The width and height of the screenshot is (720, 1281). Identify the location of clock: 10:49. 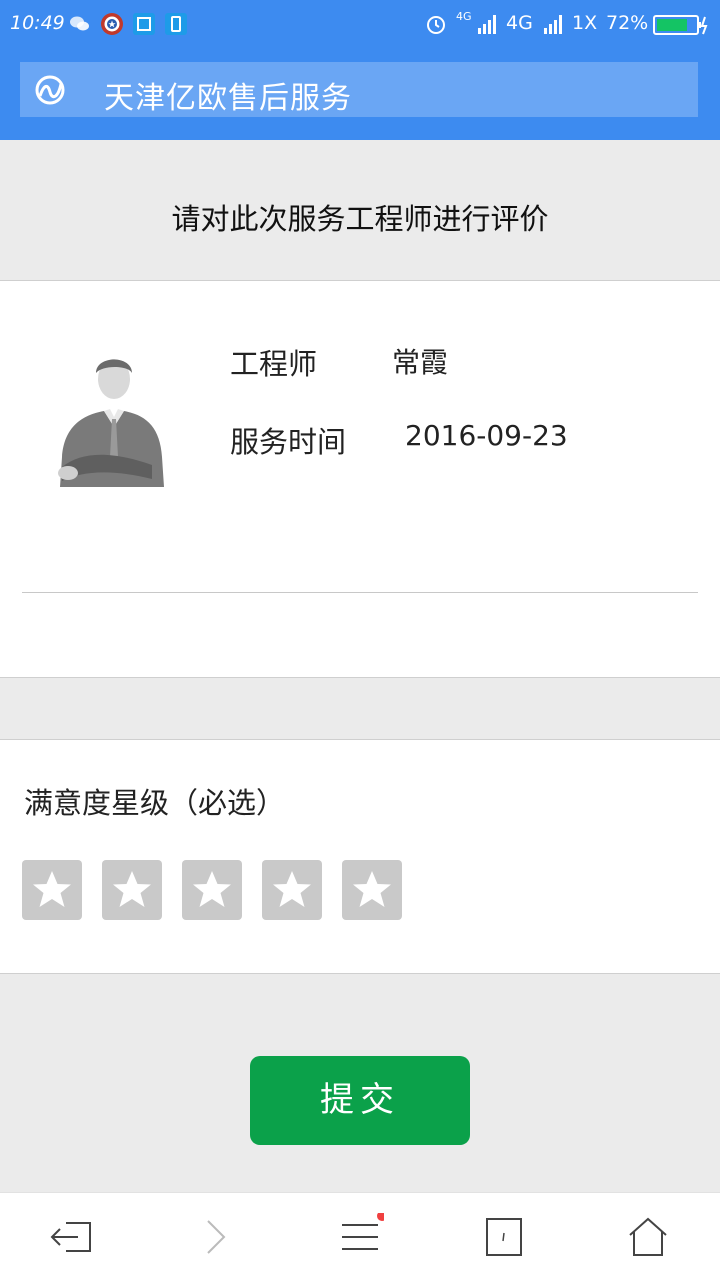
(37, 23).